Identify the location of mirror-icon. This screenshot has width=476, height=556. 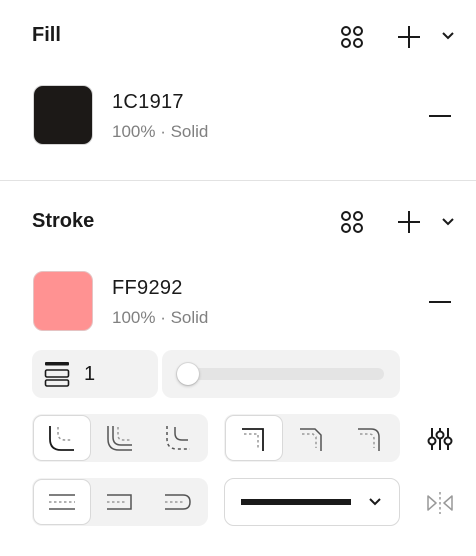
(440, 503).